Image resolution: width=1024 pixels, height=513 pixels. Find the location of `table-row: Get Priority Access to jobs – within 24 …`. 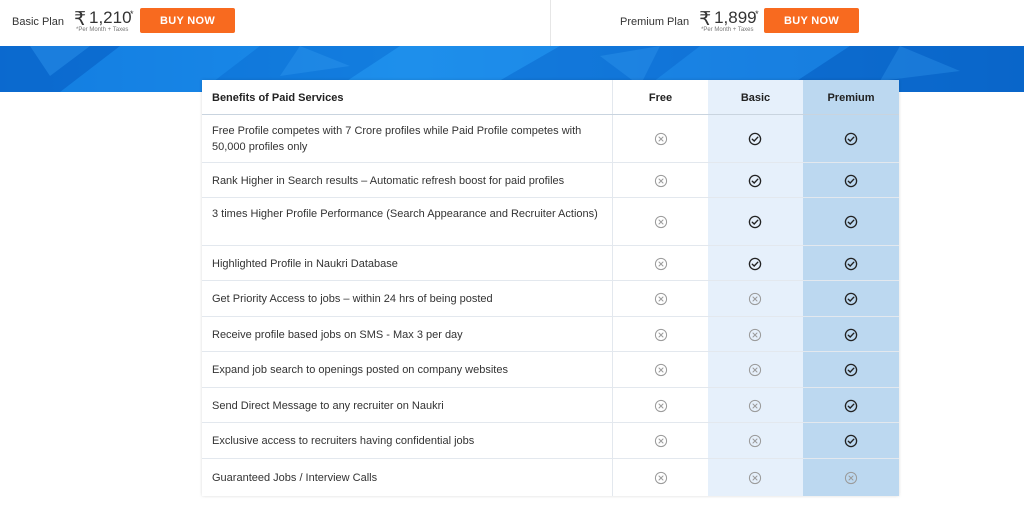

table-row: Get Priority Access to jobs – within 24 … is located at coordinates (550, 299).